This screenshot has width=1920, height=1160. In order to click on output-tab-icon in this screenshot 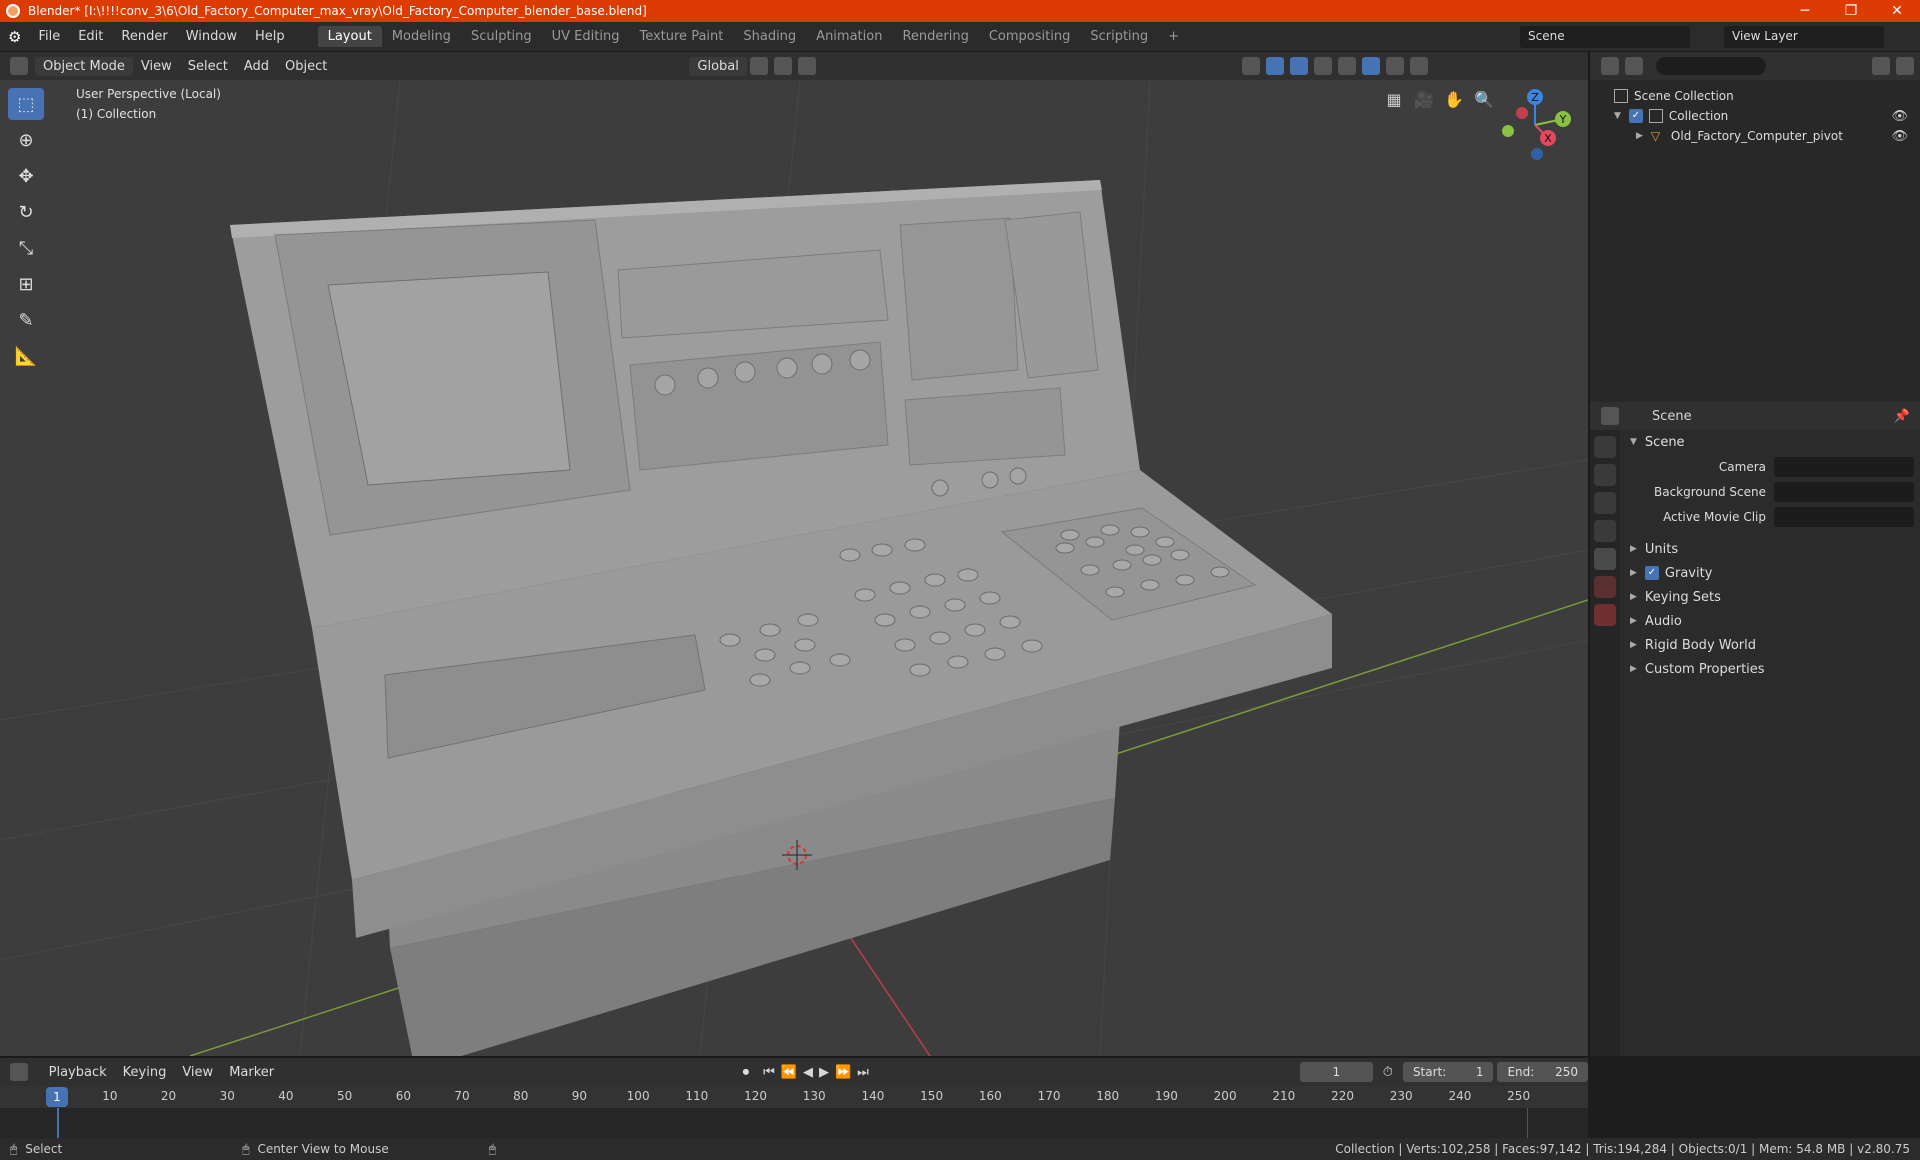, I will do `click(1605, 503)`.